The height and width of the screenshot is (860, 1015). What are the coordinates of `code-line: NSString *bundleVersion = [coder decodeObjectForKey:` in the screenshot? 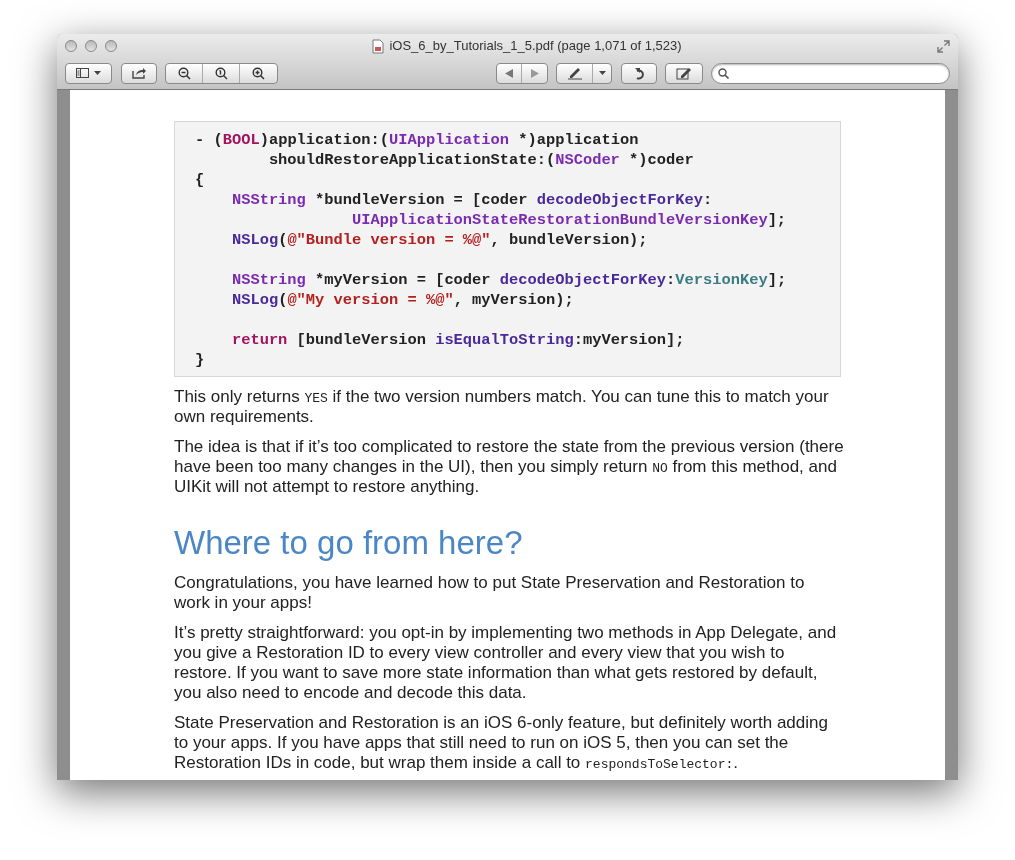 It's located at (472, 200).